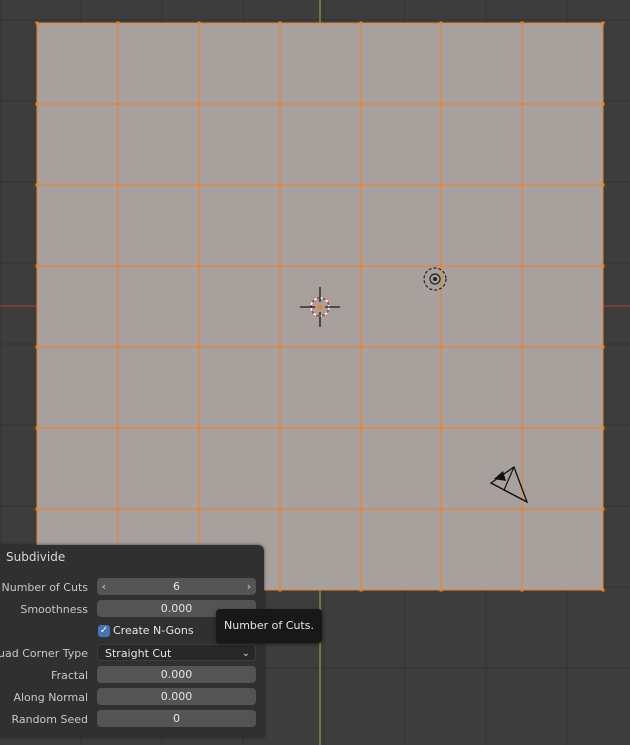 This screenshot has height=745, width=630. I want to click on along-normal-label: Along Normal, so click(50, 697).